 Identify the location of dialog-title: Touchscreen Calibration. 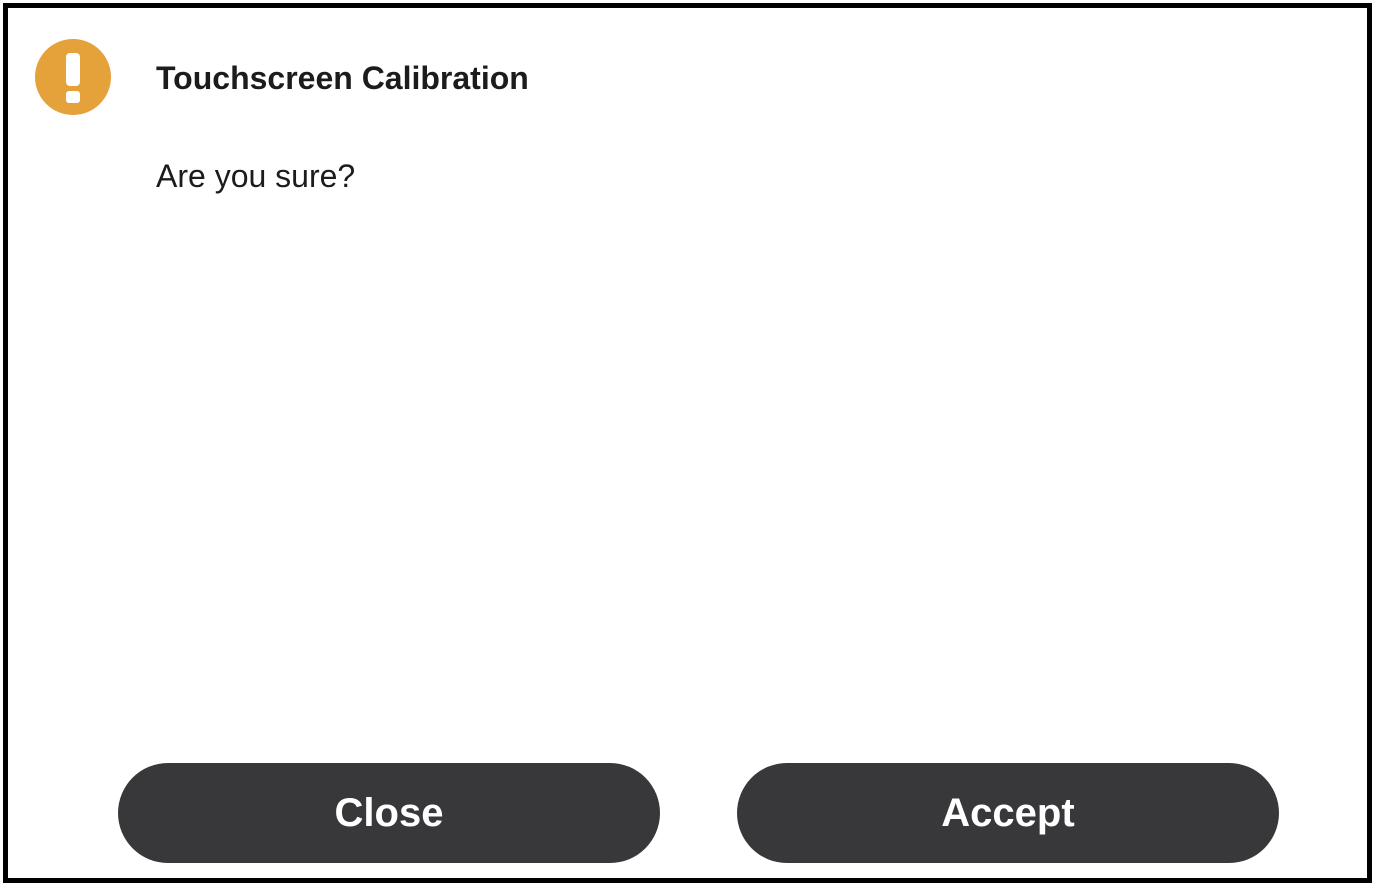
(342, 78).